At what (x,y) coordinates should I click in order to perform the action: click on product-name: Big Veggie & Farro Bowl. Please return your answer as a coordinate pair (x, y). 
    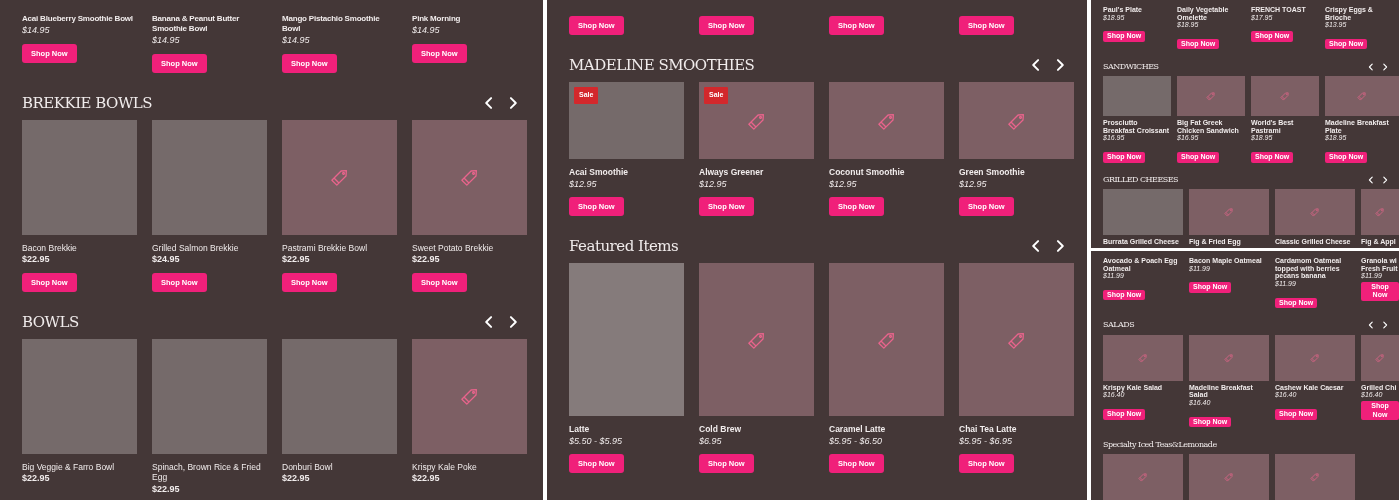
    Looking at the image, I should click on (69, 467).